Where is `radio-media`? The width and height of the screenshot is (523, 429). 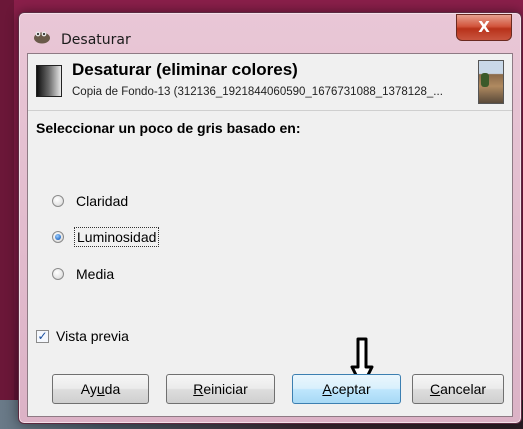
radio-media is located at coordinates (58, 274).